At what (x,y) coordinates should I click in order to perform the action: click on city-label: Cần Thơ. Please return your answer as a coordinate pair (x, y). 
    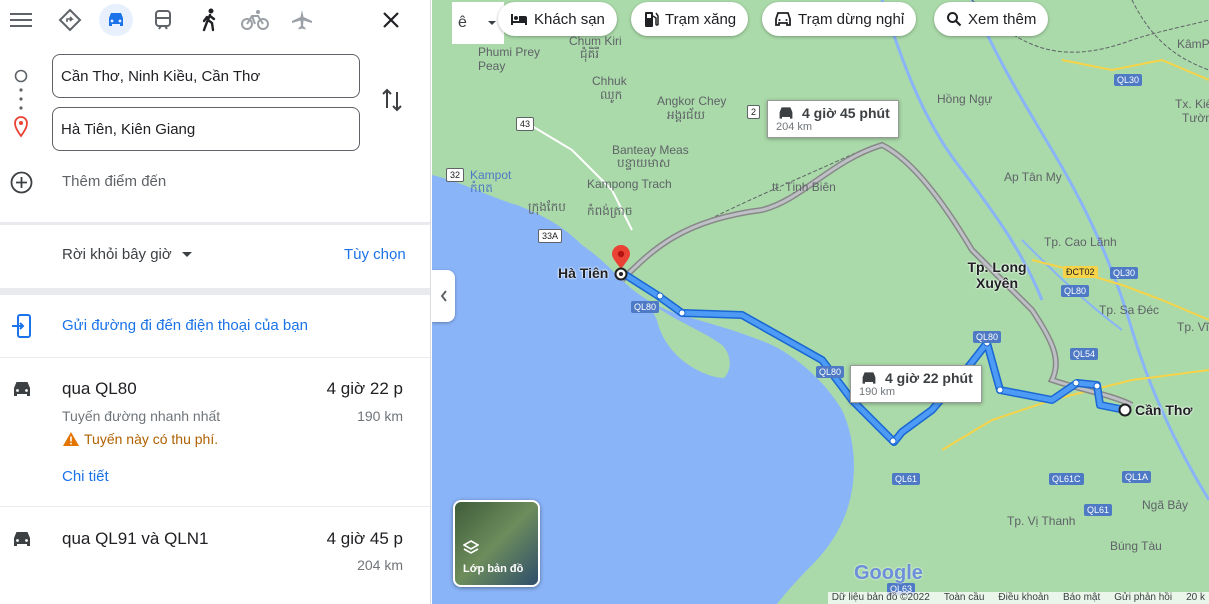
    Looking at the image, I should click on (1163, 410).